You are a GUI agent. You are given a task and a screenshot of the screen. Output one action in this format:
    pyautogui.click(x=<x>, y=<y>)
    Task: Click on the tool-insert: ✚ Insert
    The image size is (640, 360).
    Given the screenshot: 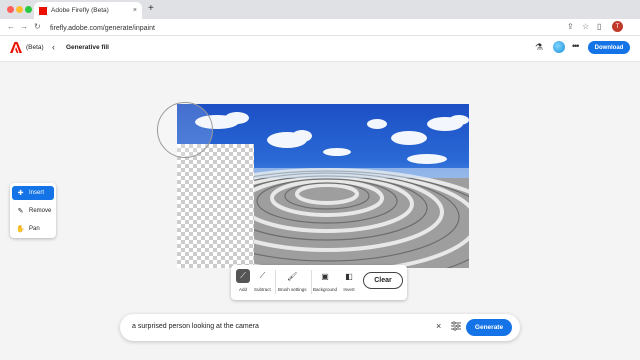 What is the action you would take?
    pyautogui.click(x=33, y=193)
    